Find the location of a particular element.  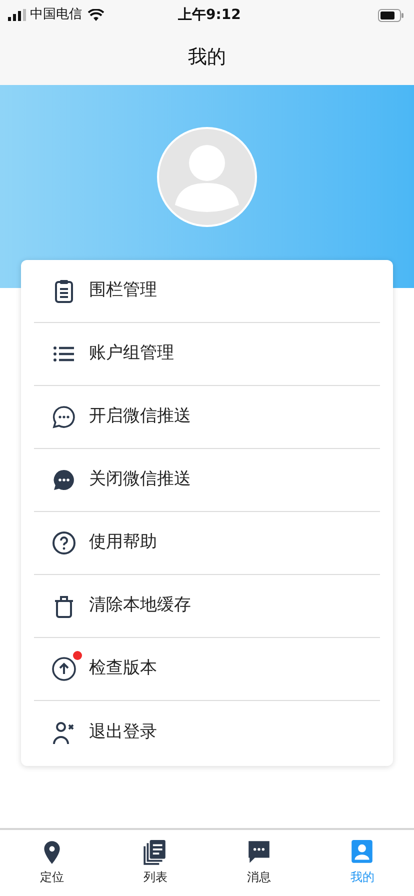

tab: 消息 is located at coordinates (258, 863).